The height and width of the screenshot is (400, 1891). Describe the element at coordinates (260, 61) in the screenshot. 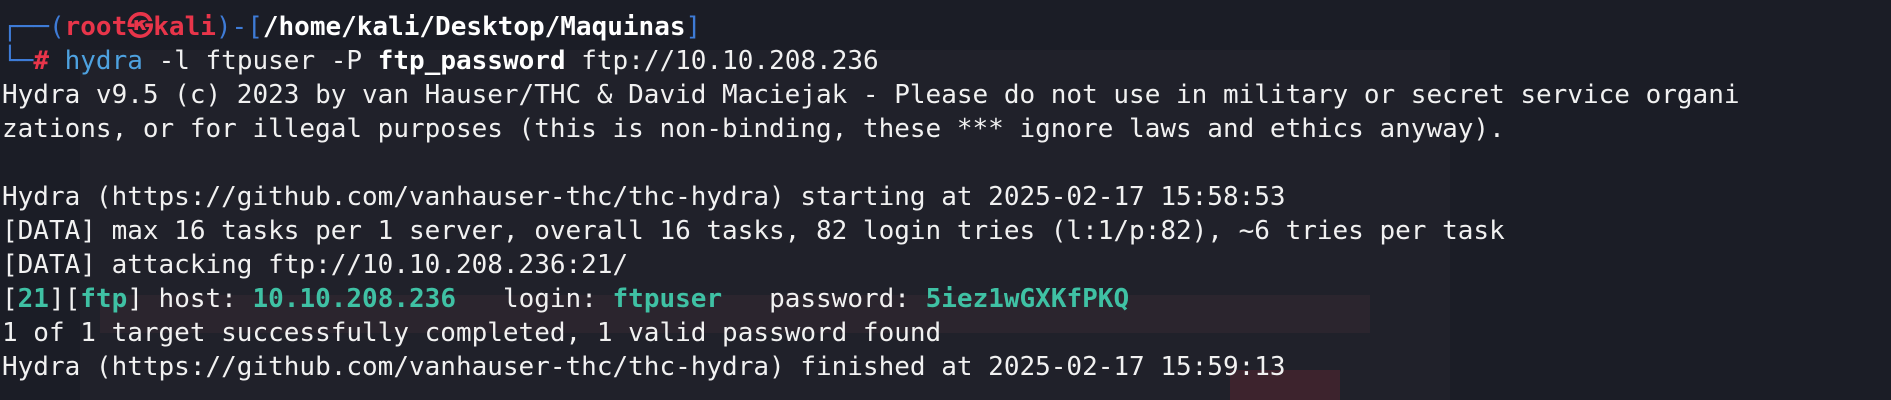

I see `command-login-value: ftpuser` at that location.